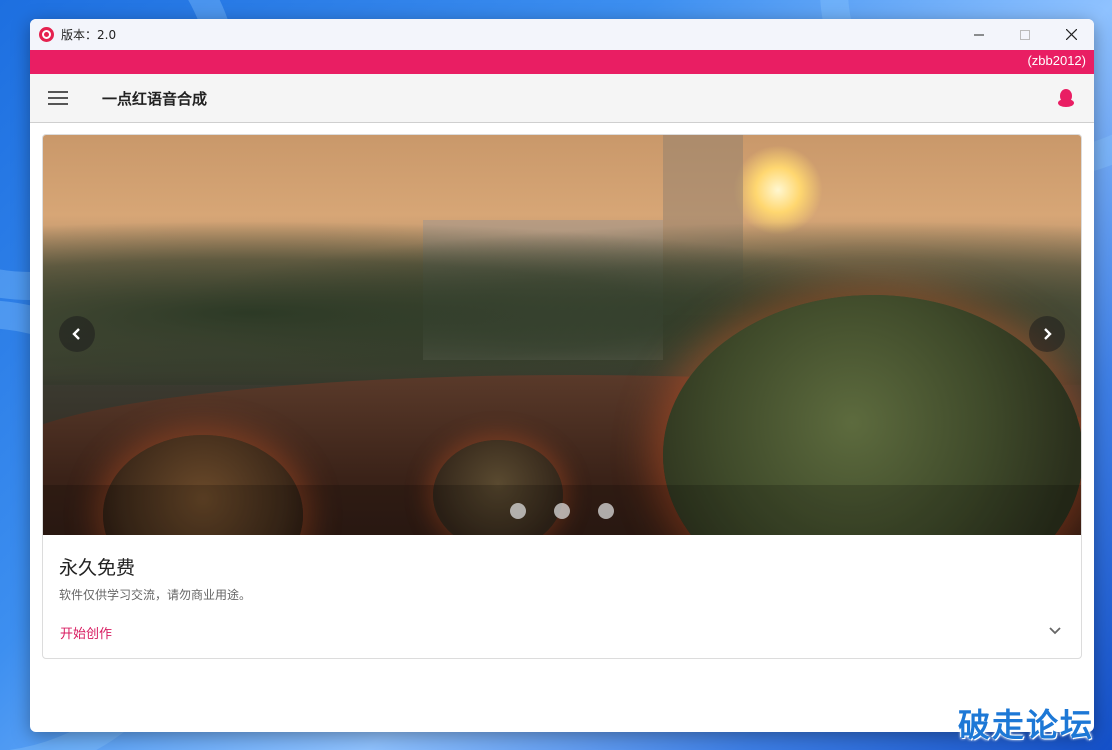 This screenshot has width=1112, height=750. I want to click on carousel-prev-button, so click(77, 334).